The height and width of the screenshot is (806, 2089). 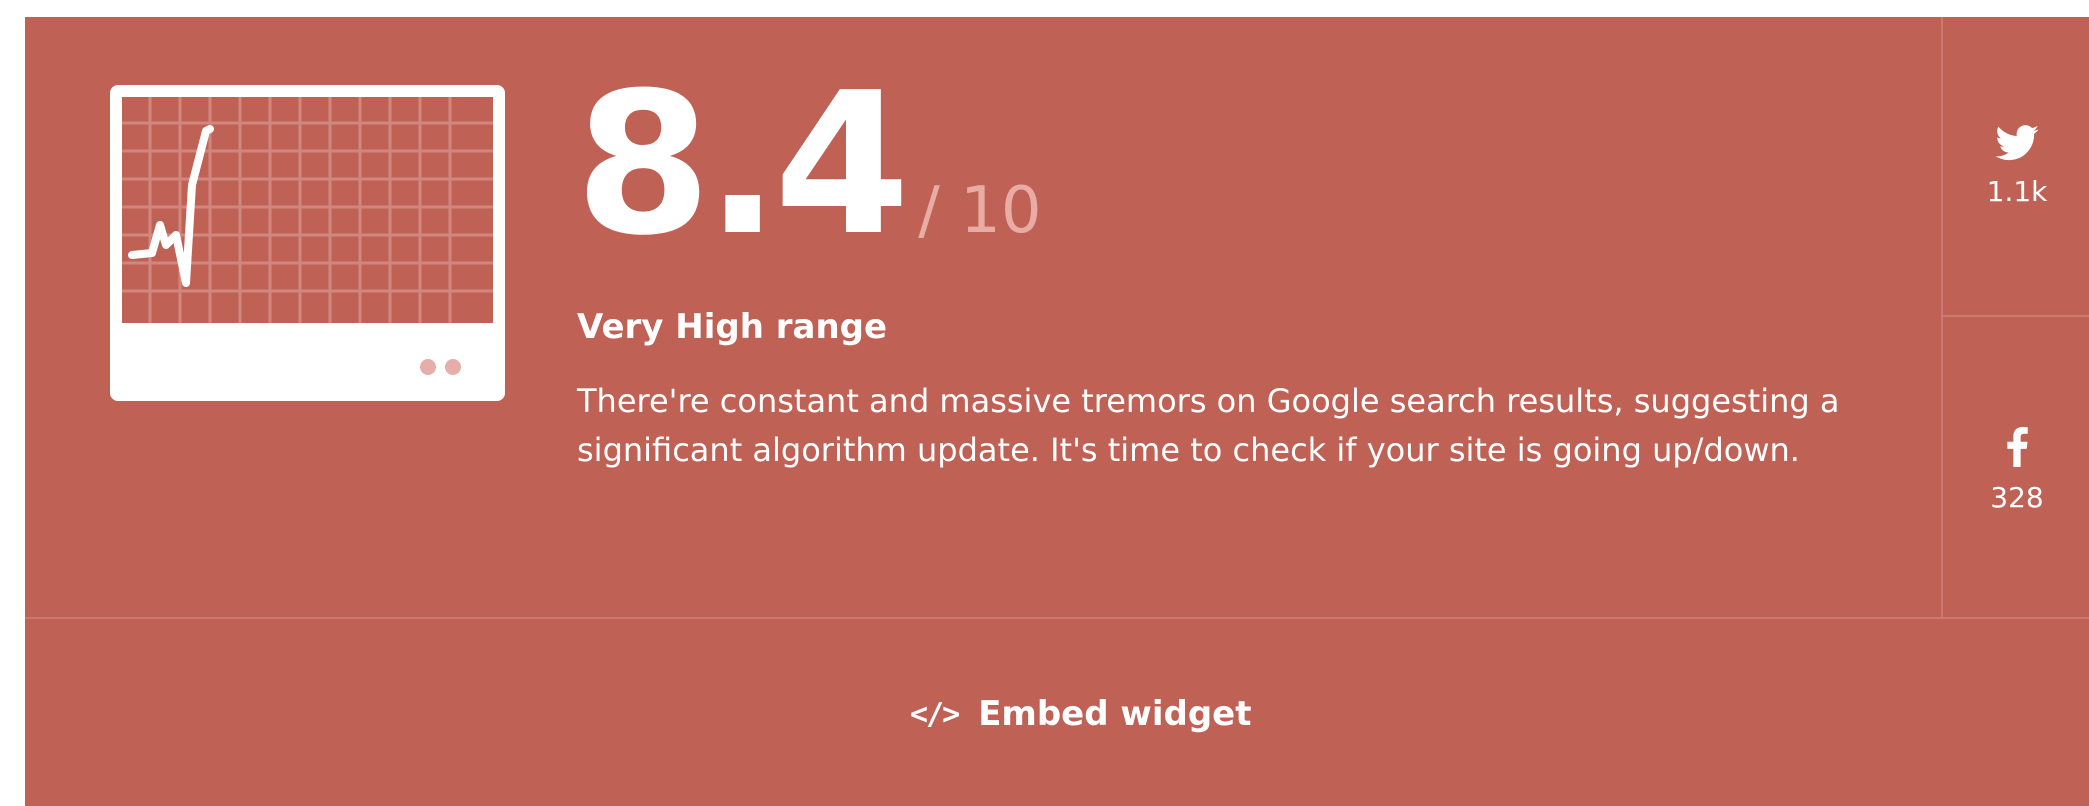 I want to click on facebook-count: 328, so click(x=2017, y=497).